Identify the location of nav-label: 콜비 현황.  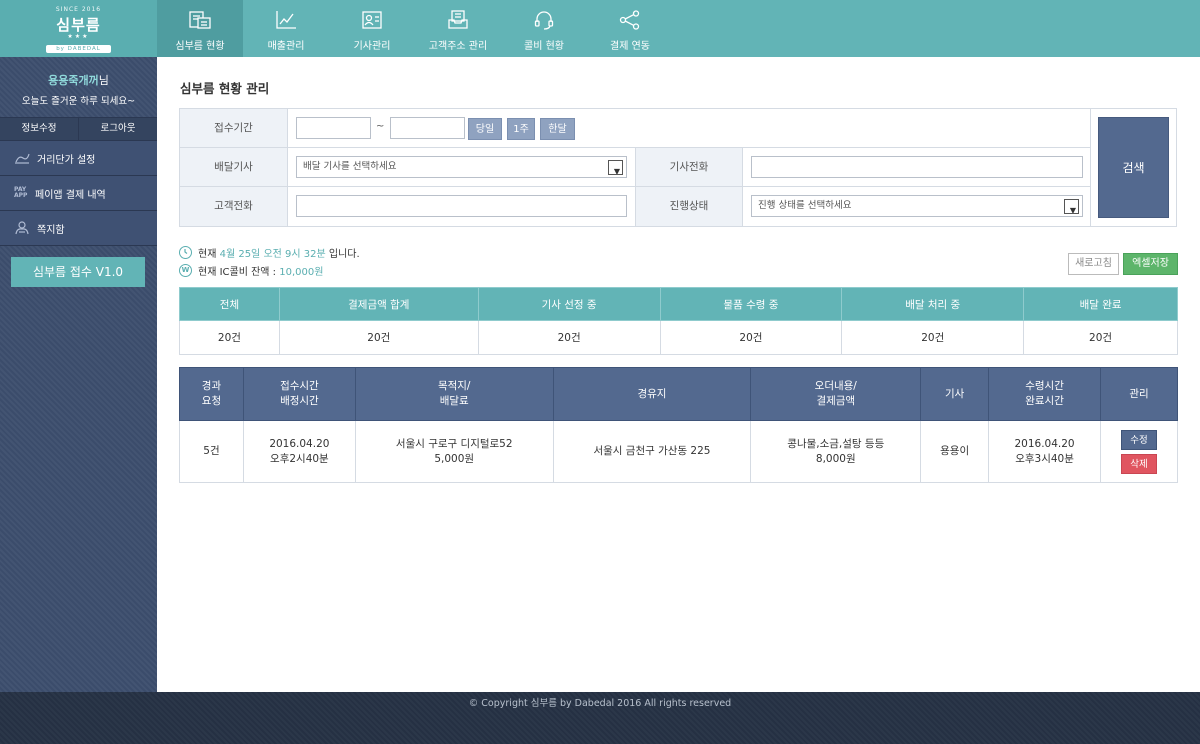
(544, 46).